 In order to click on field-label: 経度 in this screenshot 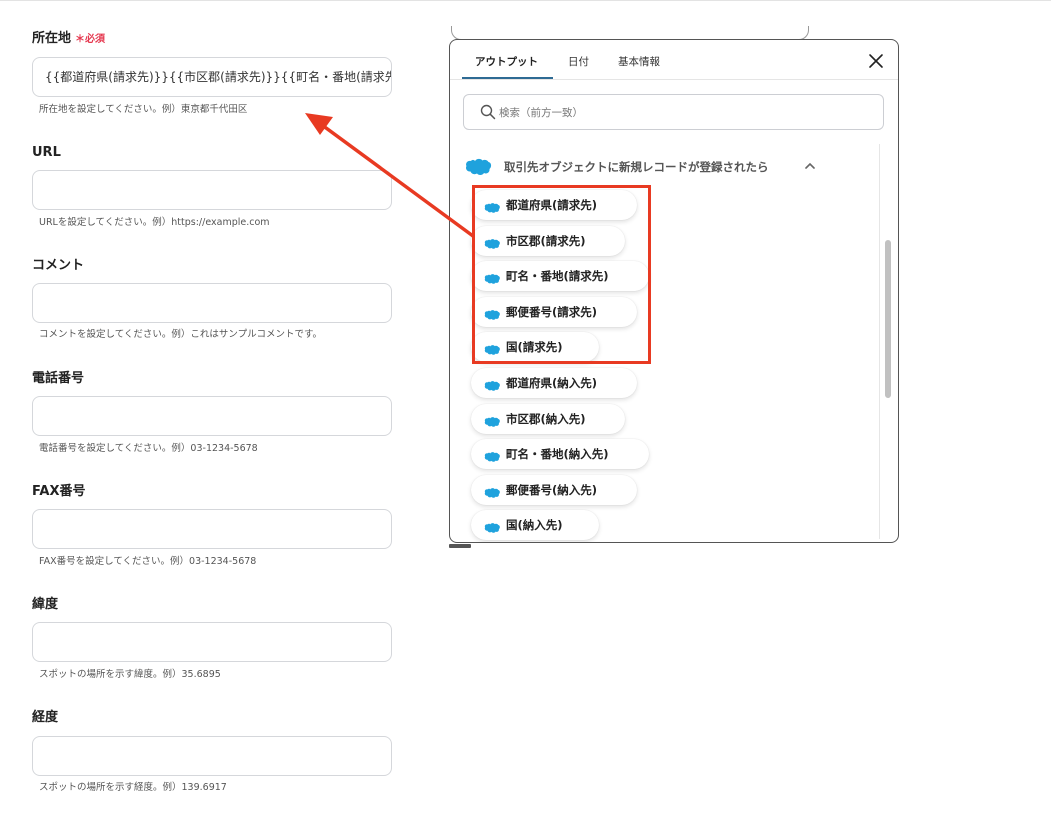, I will do `click(45, 717)`.